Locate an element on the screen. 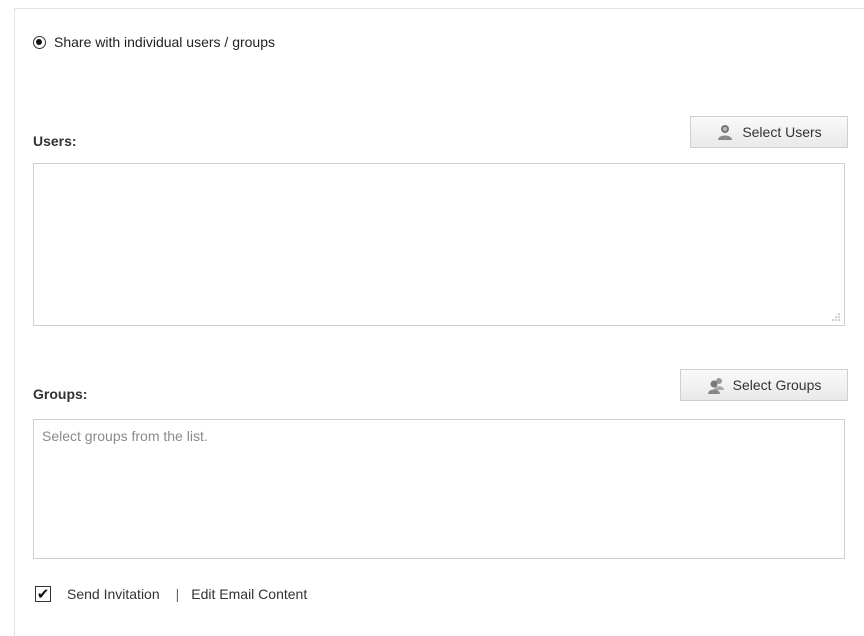  select-users-label: Select Users is located at coordinates (782, 132).